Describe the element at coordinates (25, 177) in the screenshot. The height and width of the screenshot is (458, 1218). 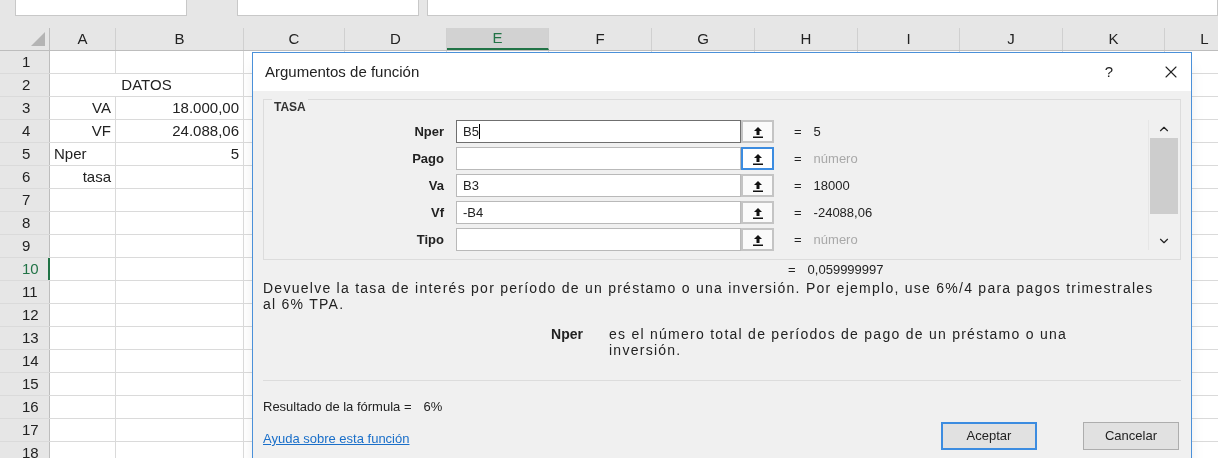
I see `row-header: 6` at that location.